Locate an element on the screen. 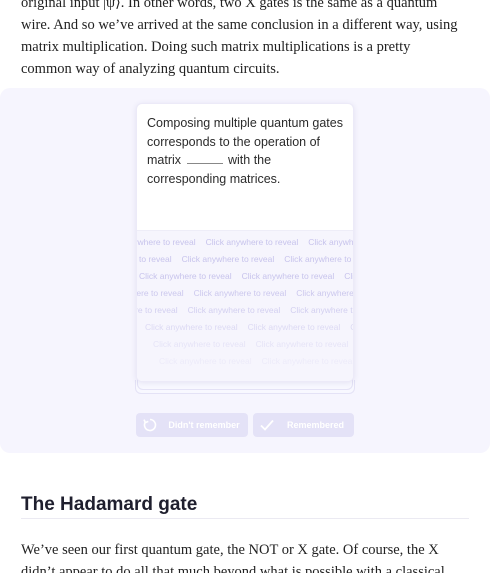  cloze-blank is located at coordinates (204, 158).